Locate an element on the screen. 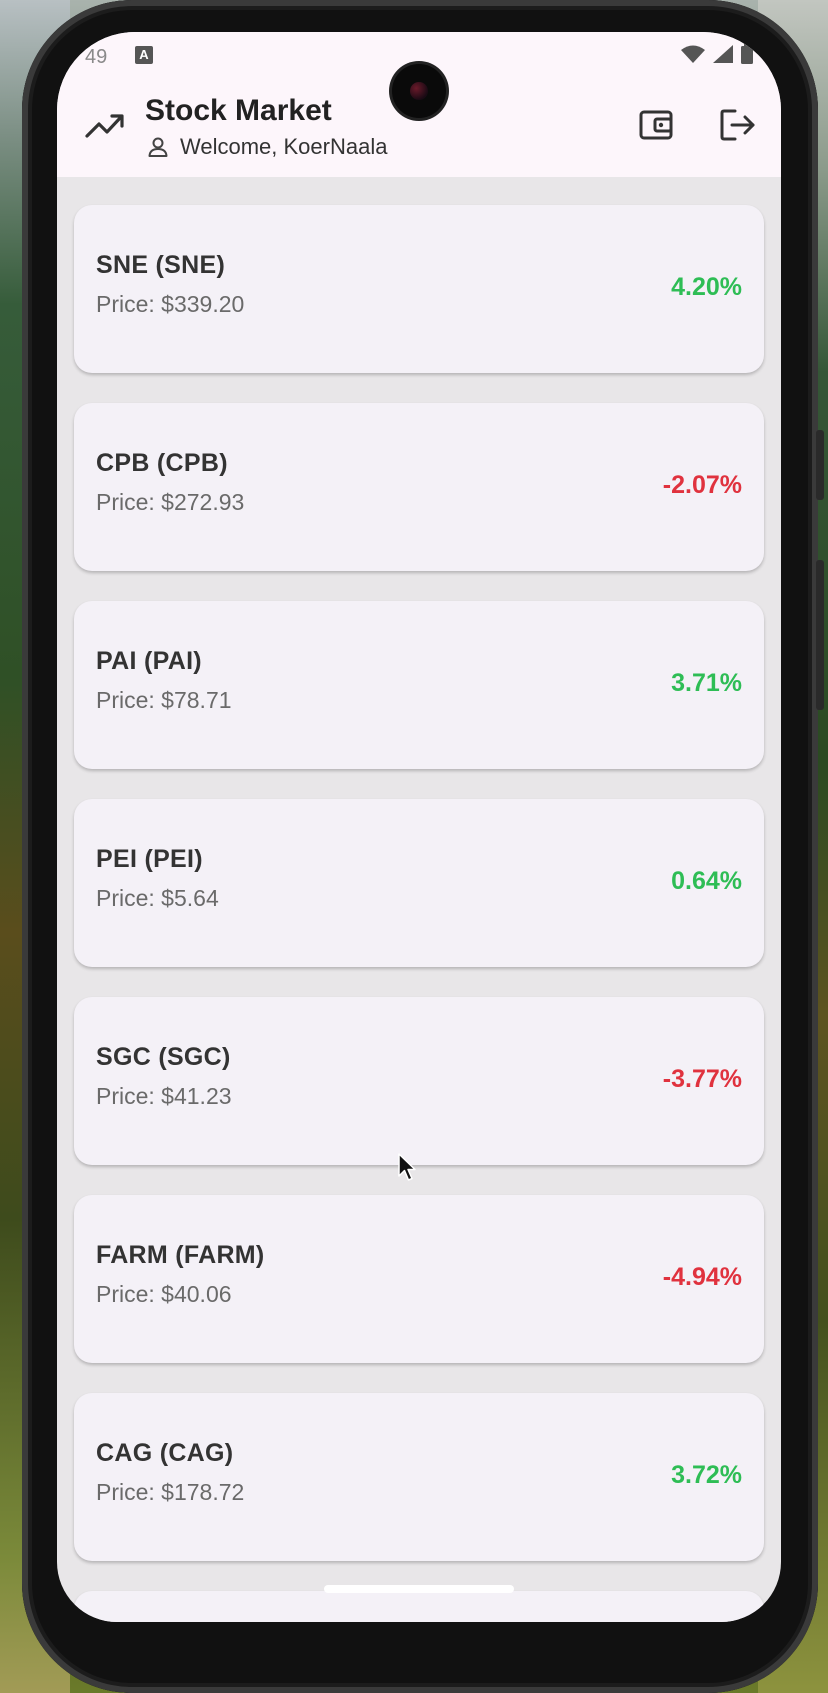 The width and height of the screenshot is (828, 1693). stock-name: CPB (CPB) is located at coordinates (162, 463).